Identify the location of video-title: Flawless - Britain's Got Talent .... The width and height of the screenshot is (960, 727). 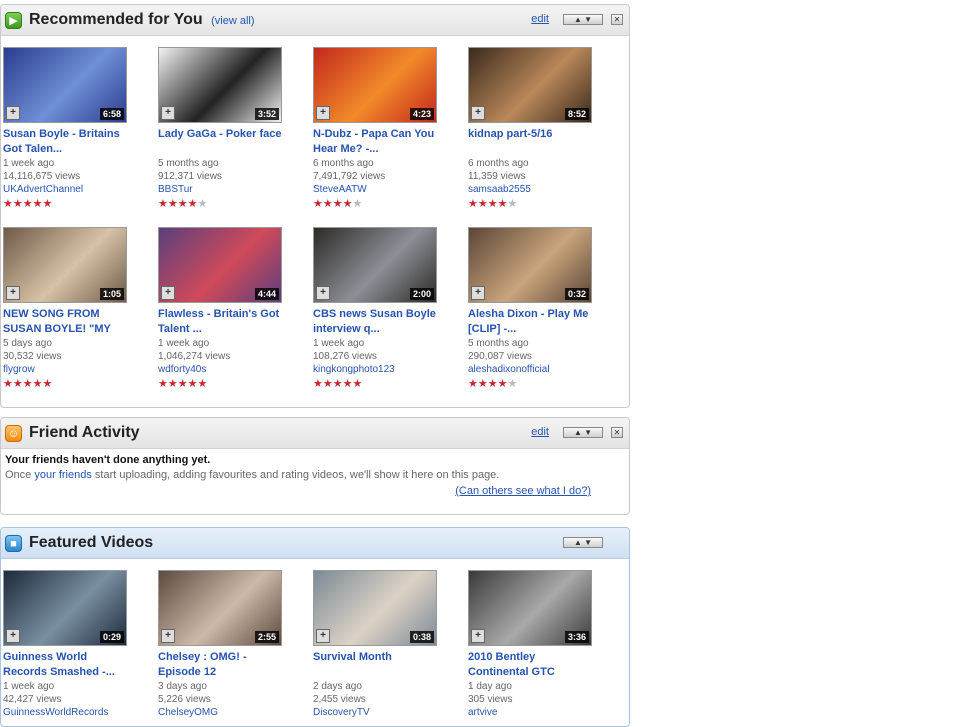
(222, 322).